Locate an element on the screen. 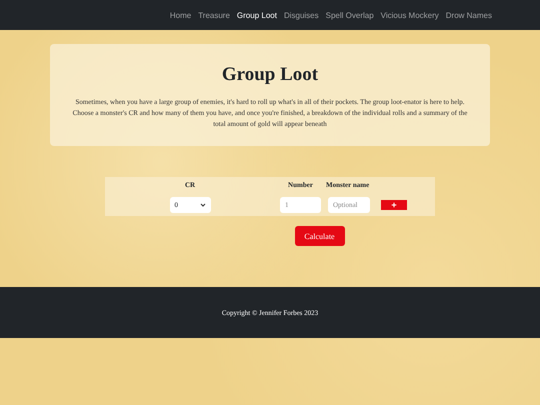  calculate-button: Calculate is located at coordinates (319, 236).